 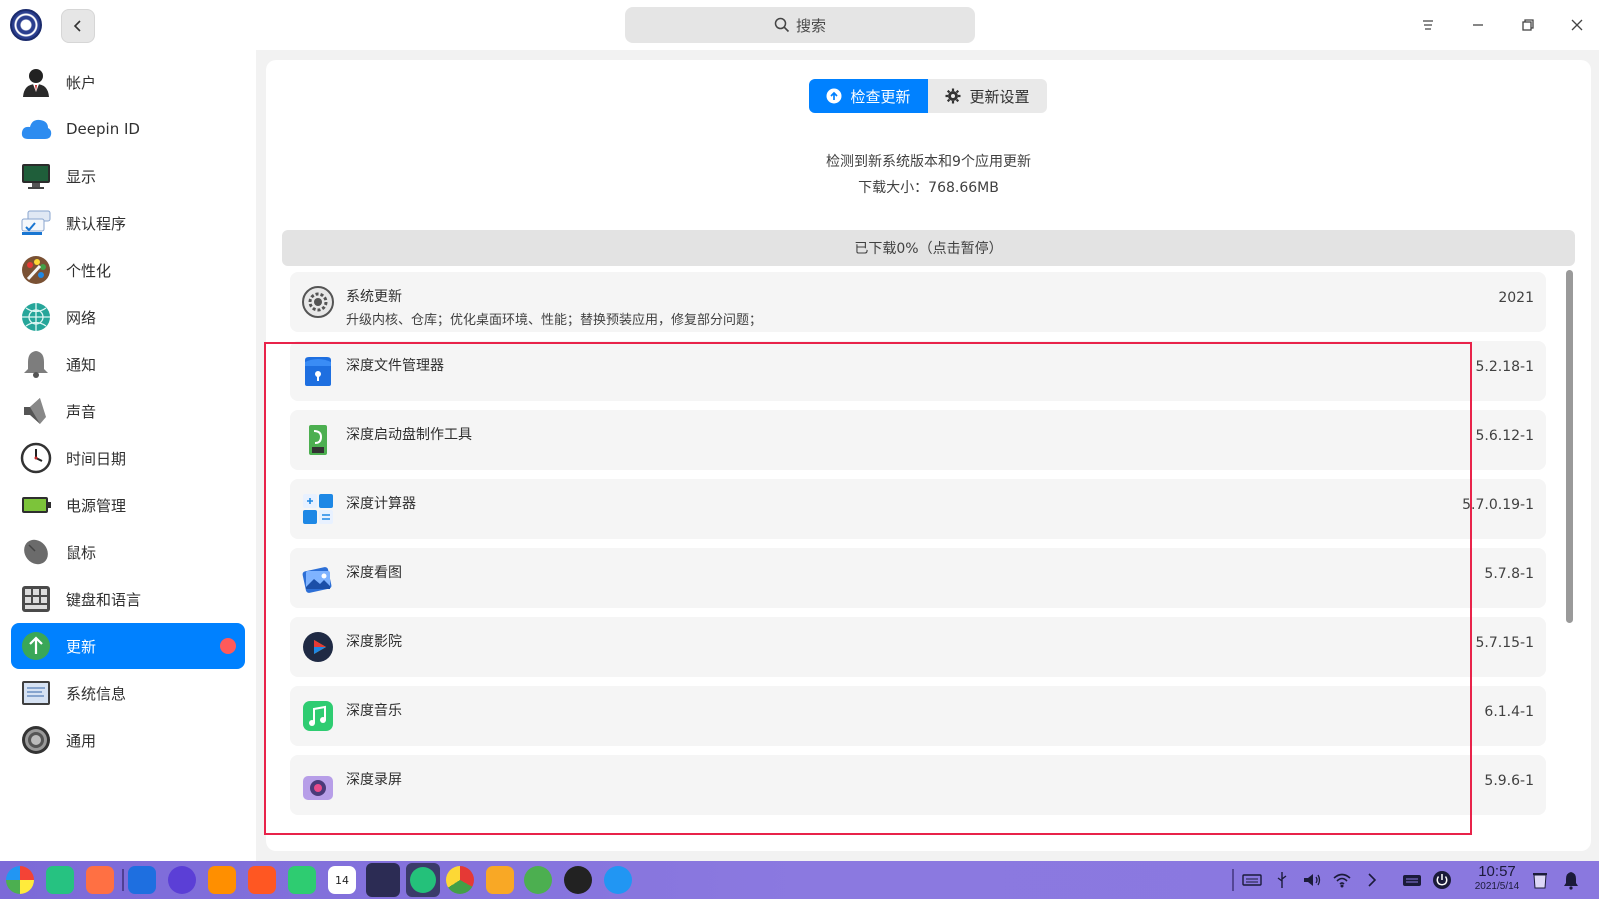 What do you see at coordinates (96, 693) in the screenshot?
I see `sidebar-item-label: 系统信息` at bounding box center [96, 693].